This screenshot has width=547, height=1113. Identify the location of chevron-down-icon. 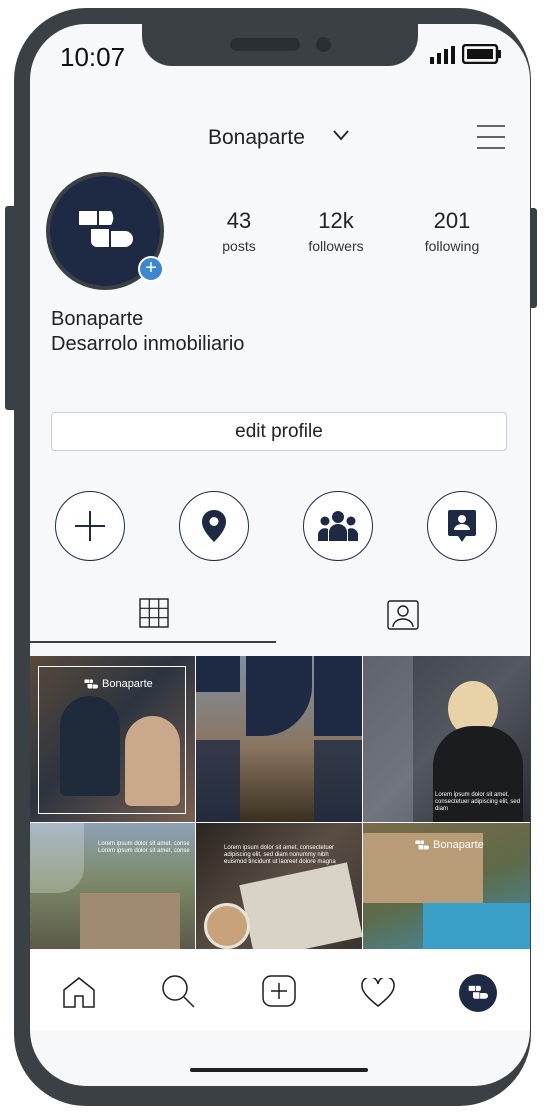
(341, 135).